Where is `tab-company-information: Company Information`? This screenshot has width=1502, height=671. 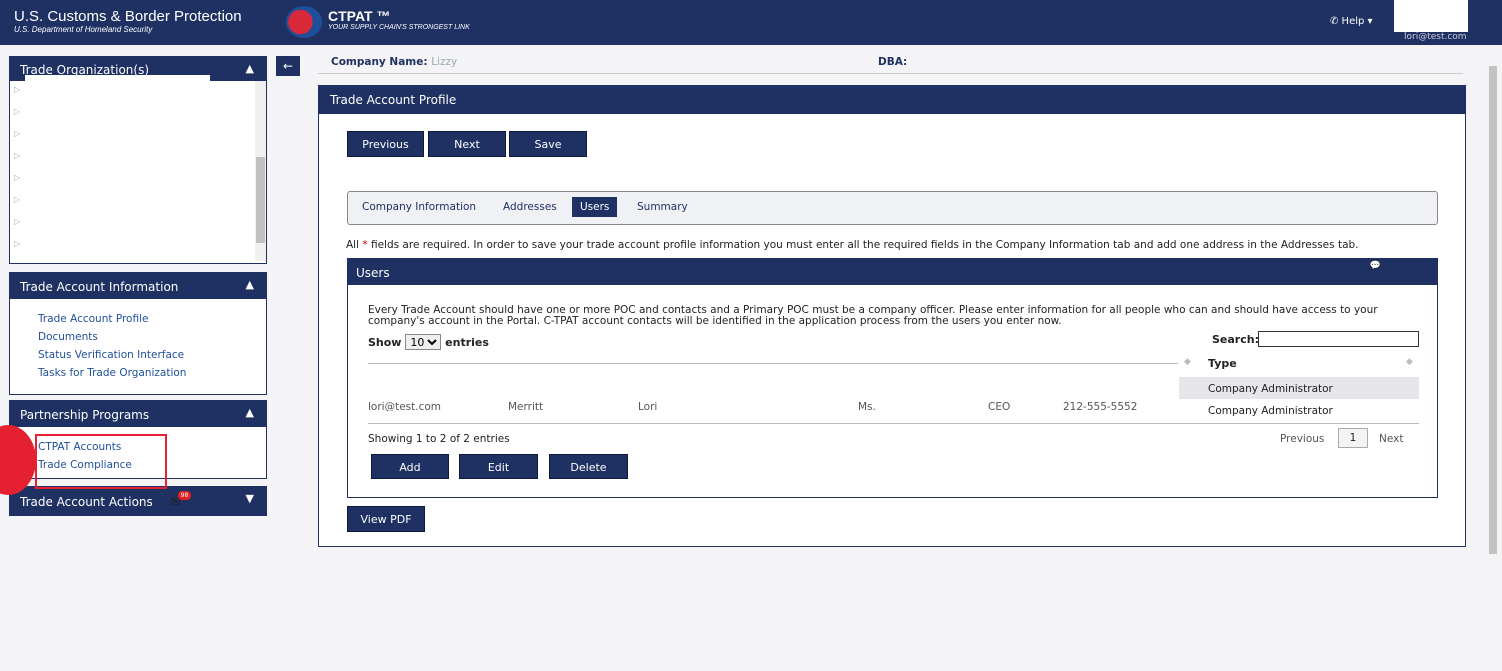 tab-company-information: Company Information is located at coordinates (419, 207).